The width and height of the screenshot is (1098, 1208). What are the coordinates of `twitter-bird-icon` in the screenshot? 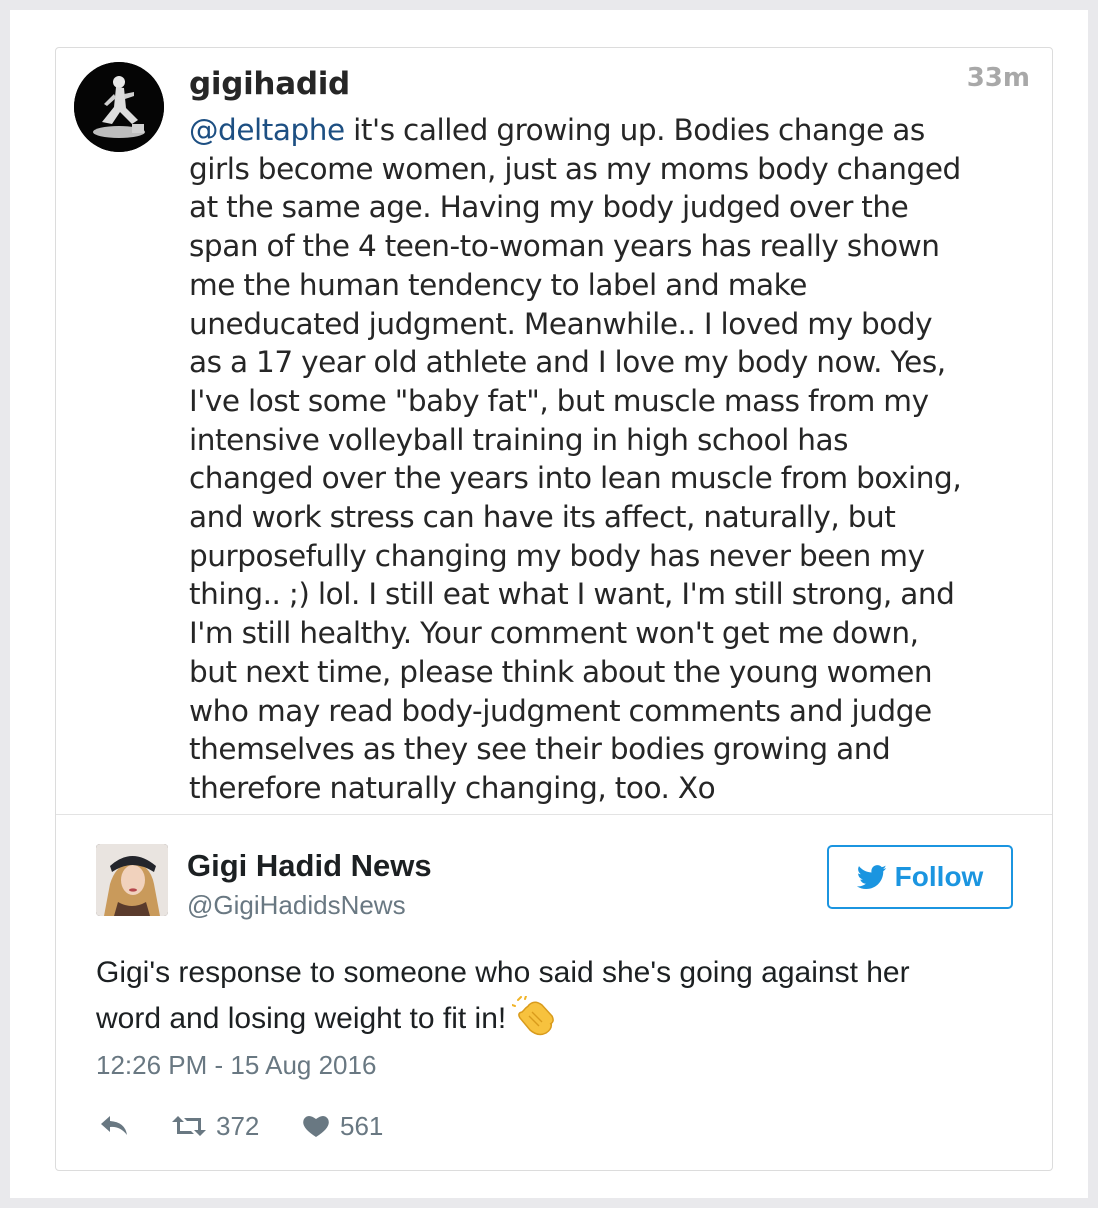 It's located at (871, 876).